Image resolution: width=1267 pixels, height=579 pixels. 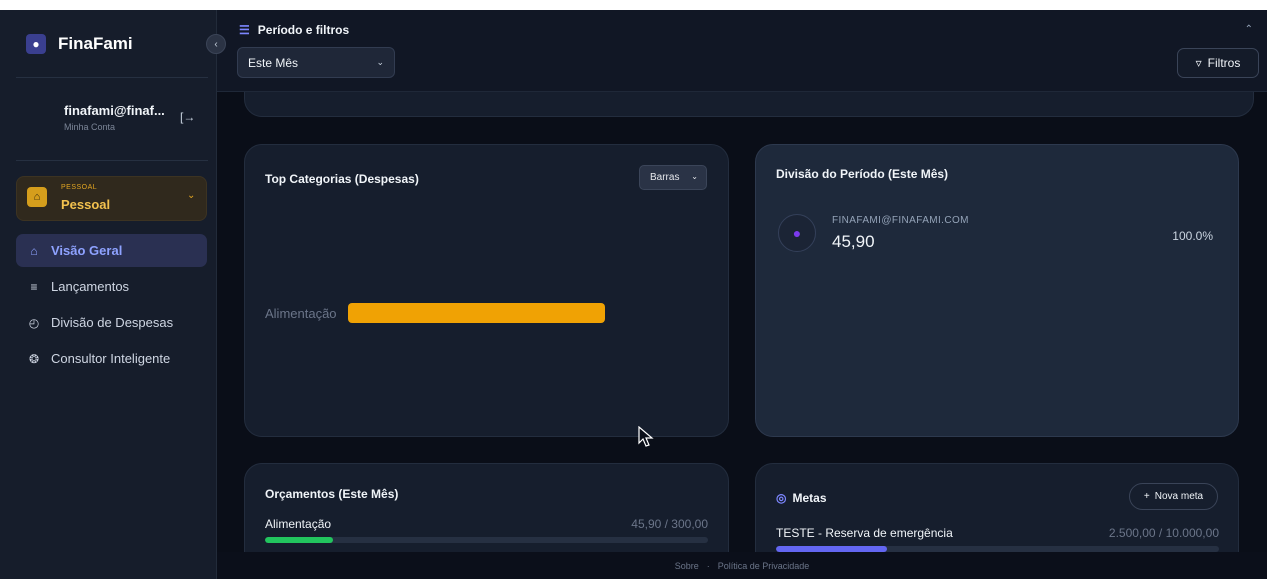 I want to click on sidebar-item-label: Visão Geral, so click(x=87, y=250).